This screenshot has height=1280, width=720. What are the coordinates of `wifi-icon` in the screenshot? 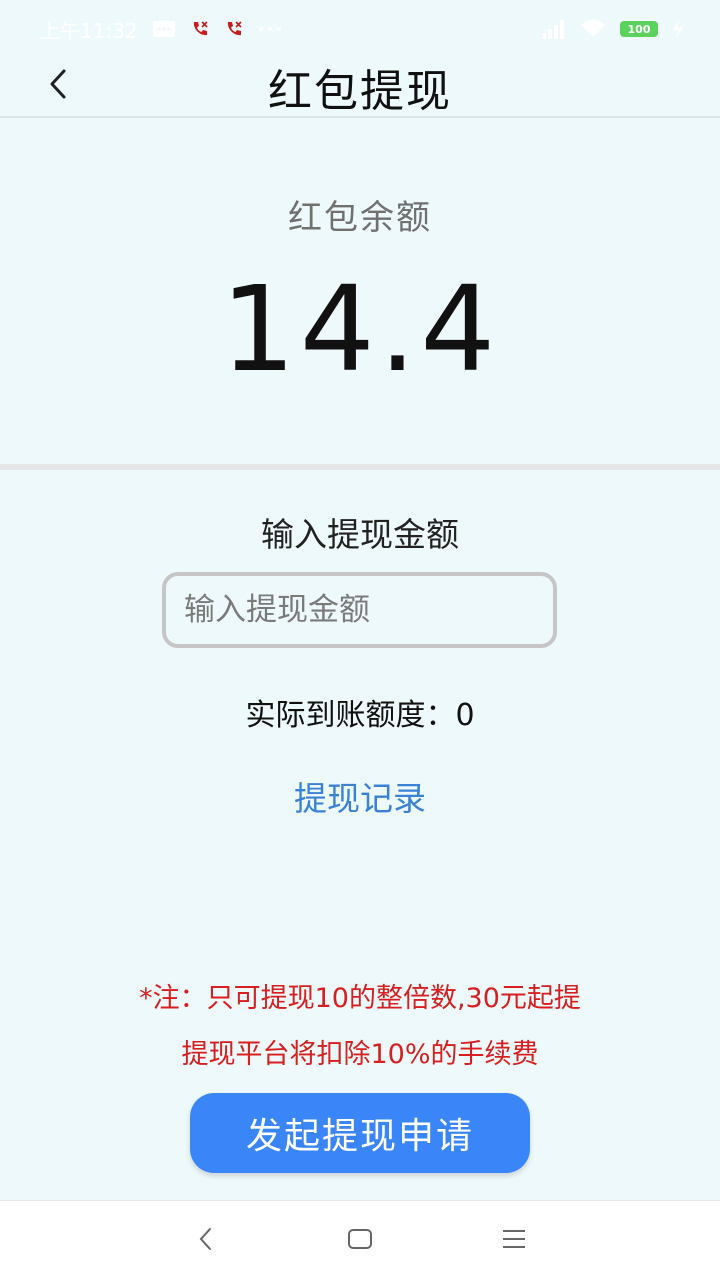 It's located at (593, 29).